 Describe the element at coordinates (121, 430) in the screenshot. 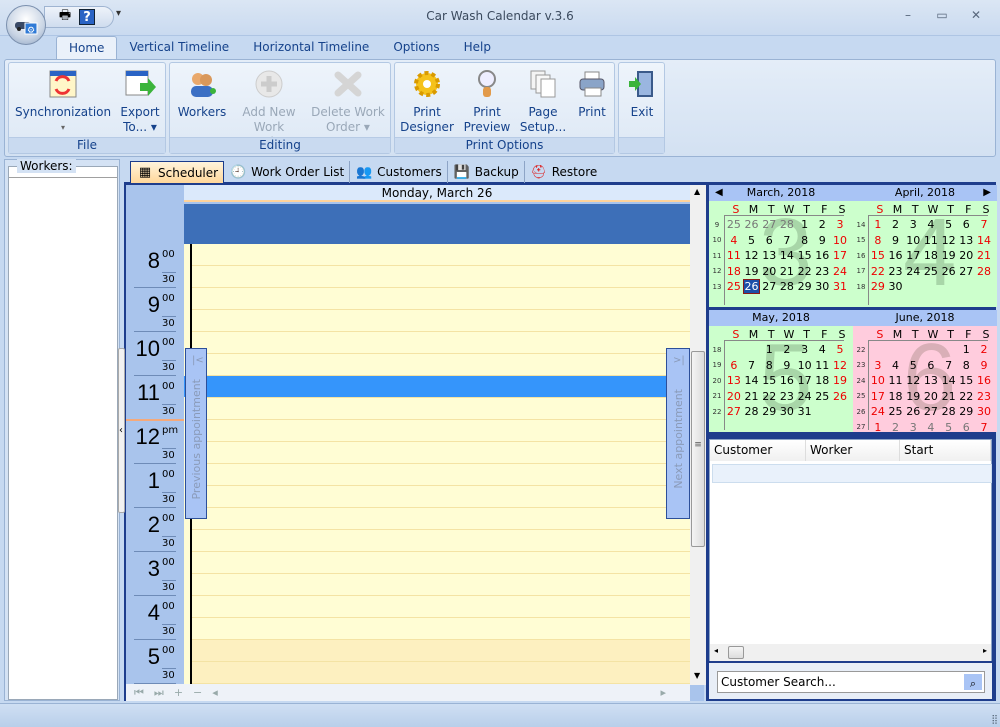

I see `collapse-arrow-icon: ‹` at that location.